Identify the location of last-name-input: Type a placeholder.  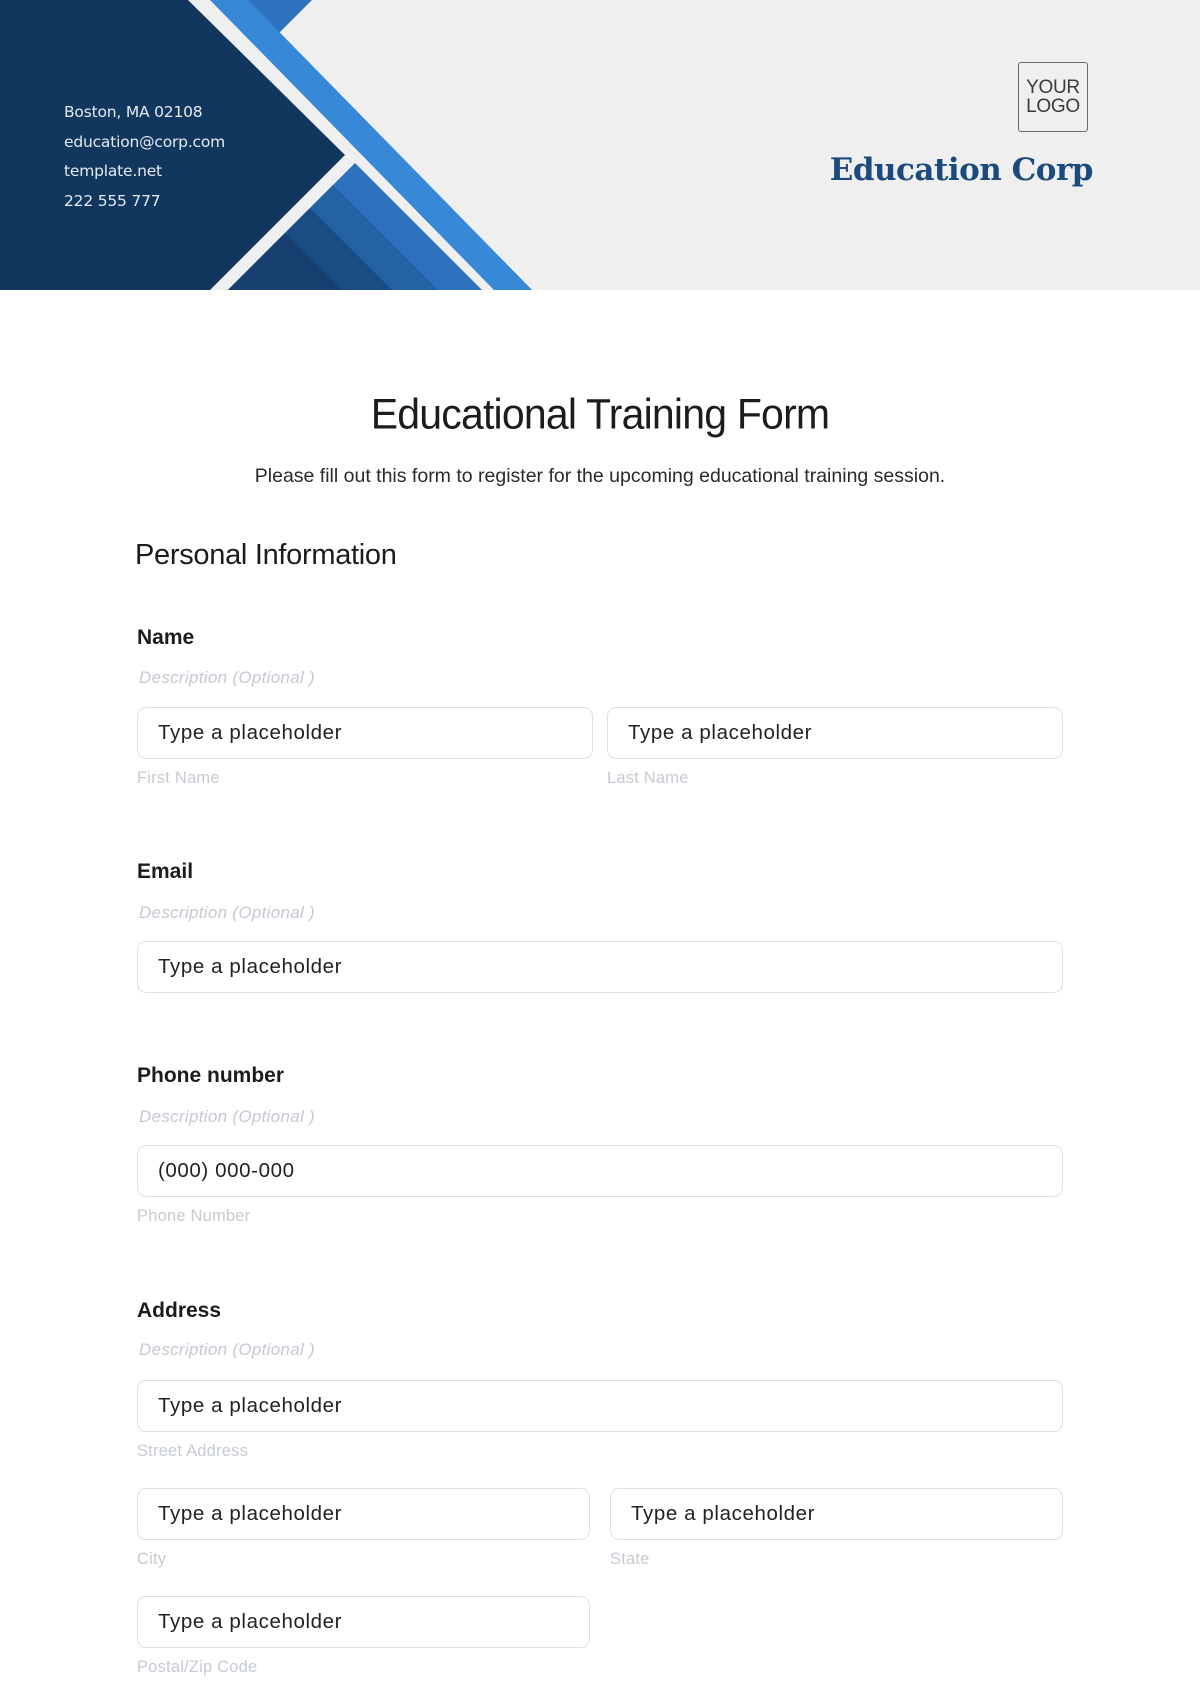
(835, 733).